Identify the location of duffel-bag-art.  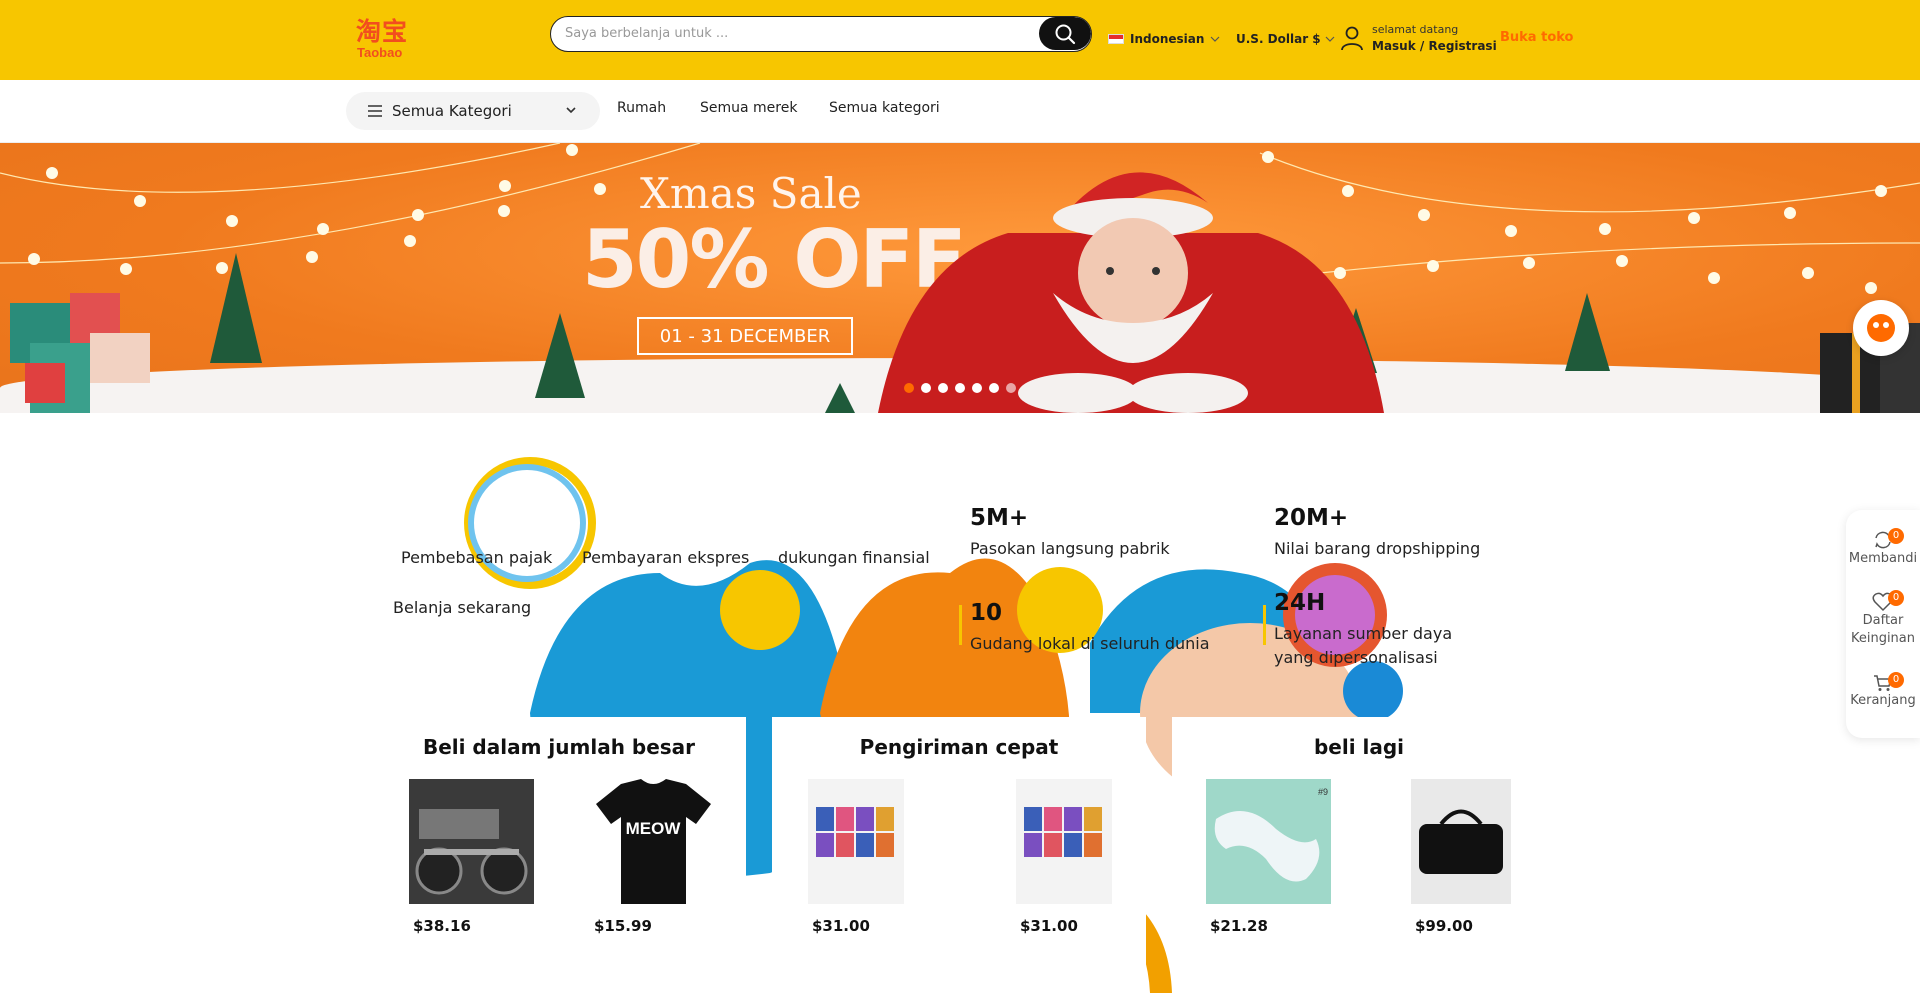
(1461, 841).